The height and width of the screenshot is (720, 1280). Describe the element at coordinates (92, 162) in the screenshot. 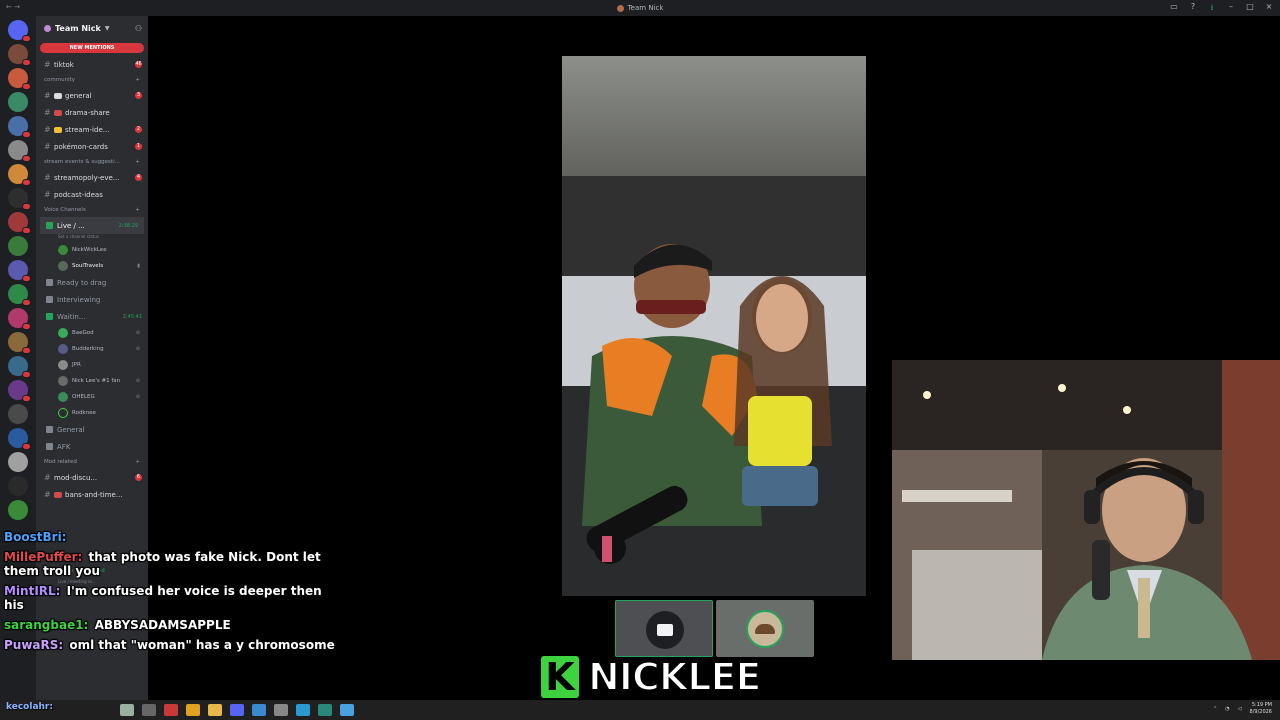

I see `category-stream-events: stream events & suggesti... +` at that location.